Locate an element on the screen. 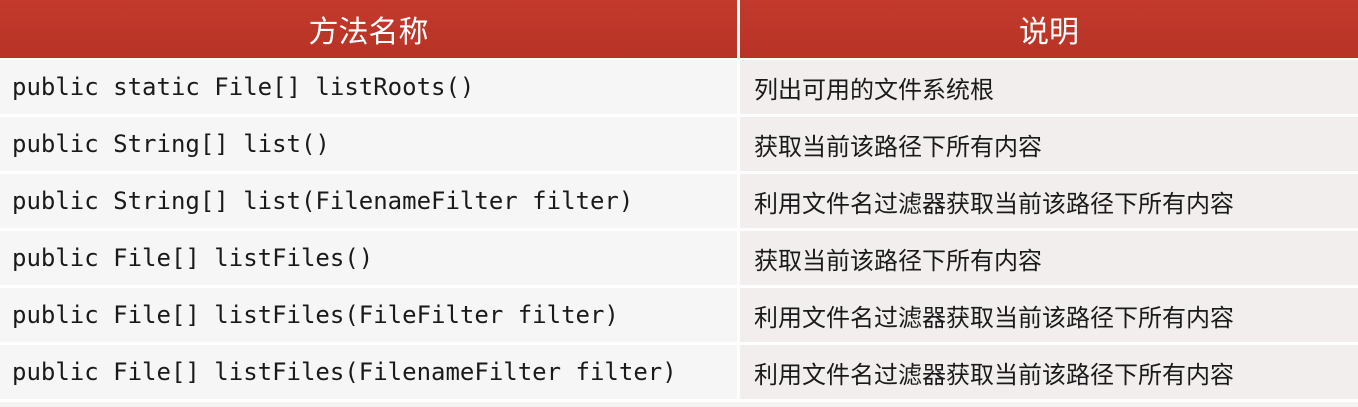  header-description: 说明 is located at coordinates (1049, 30).